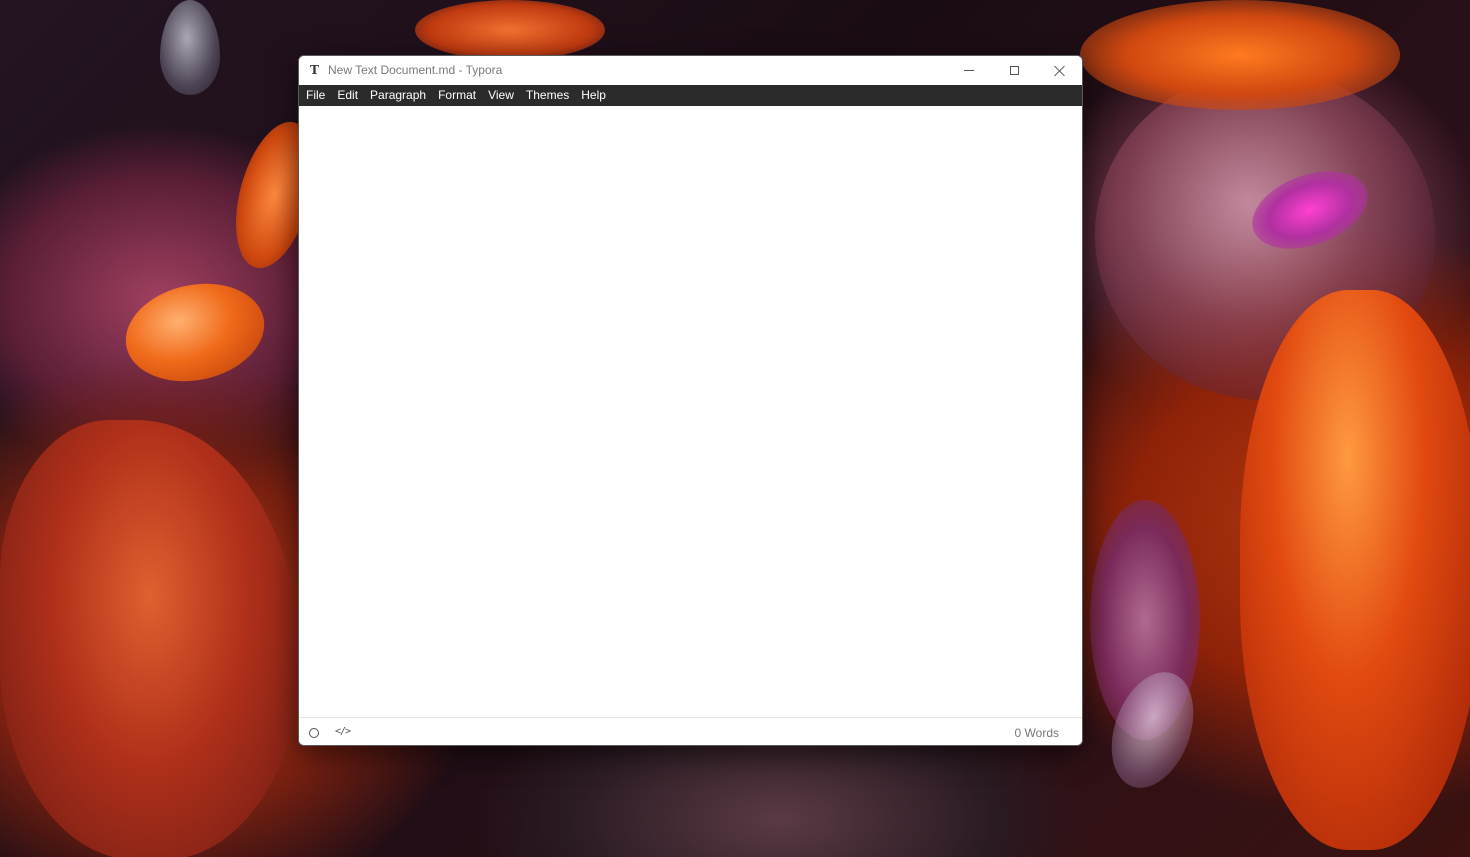 This screenshot has width=1470, height=857. What do you see at coordinates (415, 70) in the screenshot?
I see `window-title: New Text Document.md - Typora` at bounding box center [415, 70].